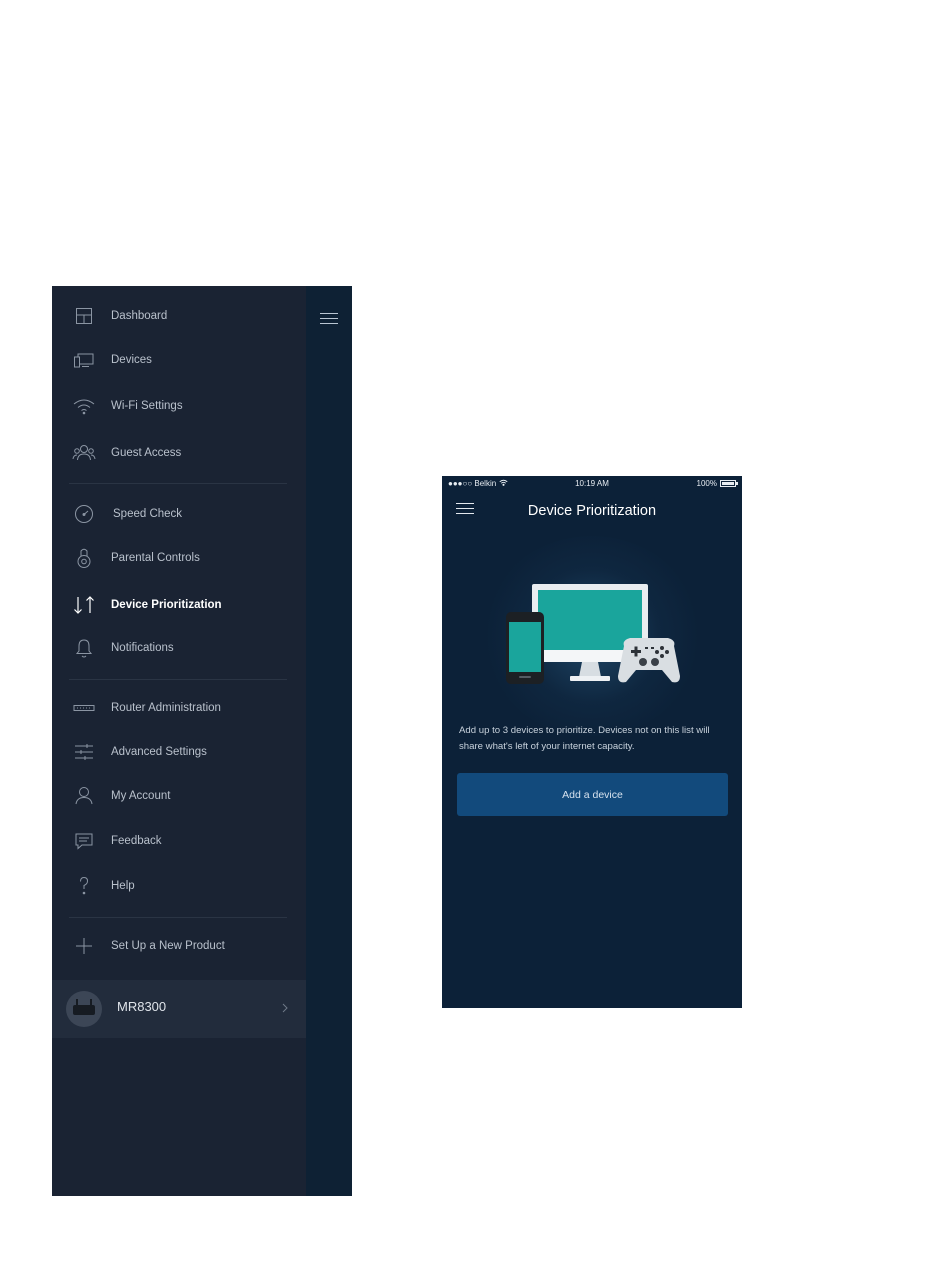  What do you see at coordinates (592, 484) in the screenshot?
I see `status-bar: ●●●○○ Belkin 10:19 AM 100%` at bounding box center [592, 484].